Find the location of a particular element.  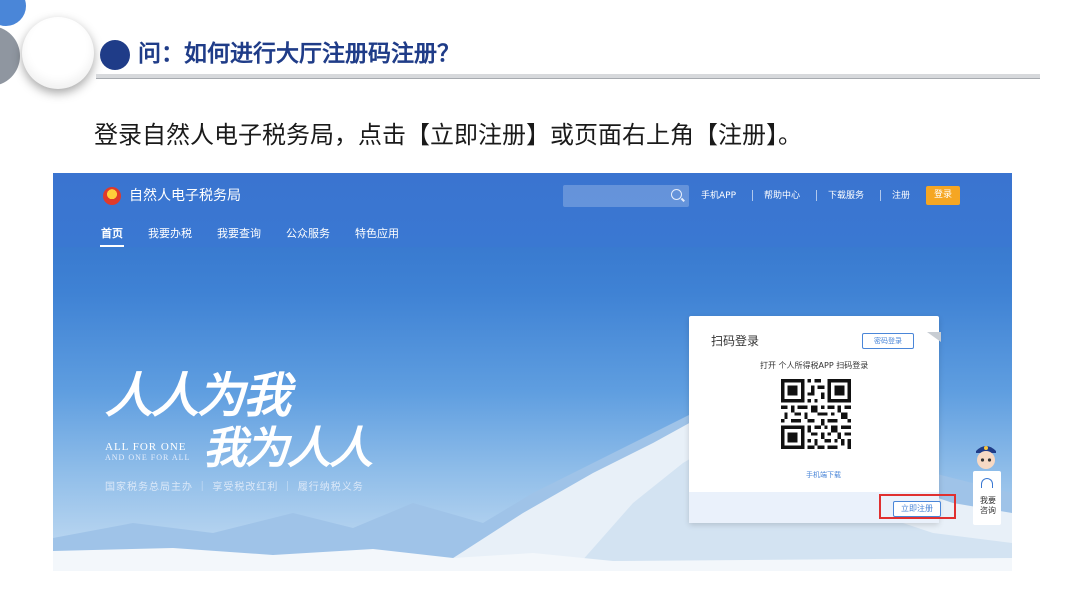

mobile-download-link: 手机端下载 is located at coordinates (823, 475).